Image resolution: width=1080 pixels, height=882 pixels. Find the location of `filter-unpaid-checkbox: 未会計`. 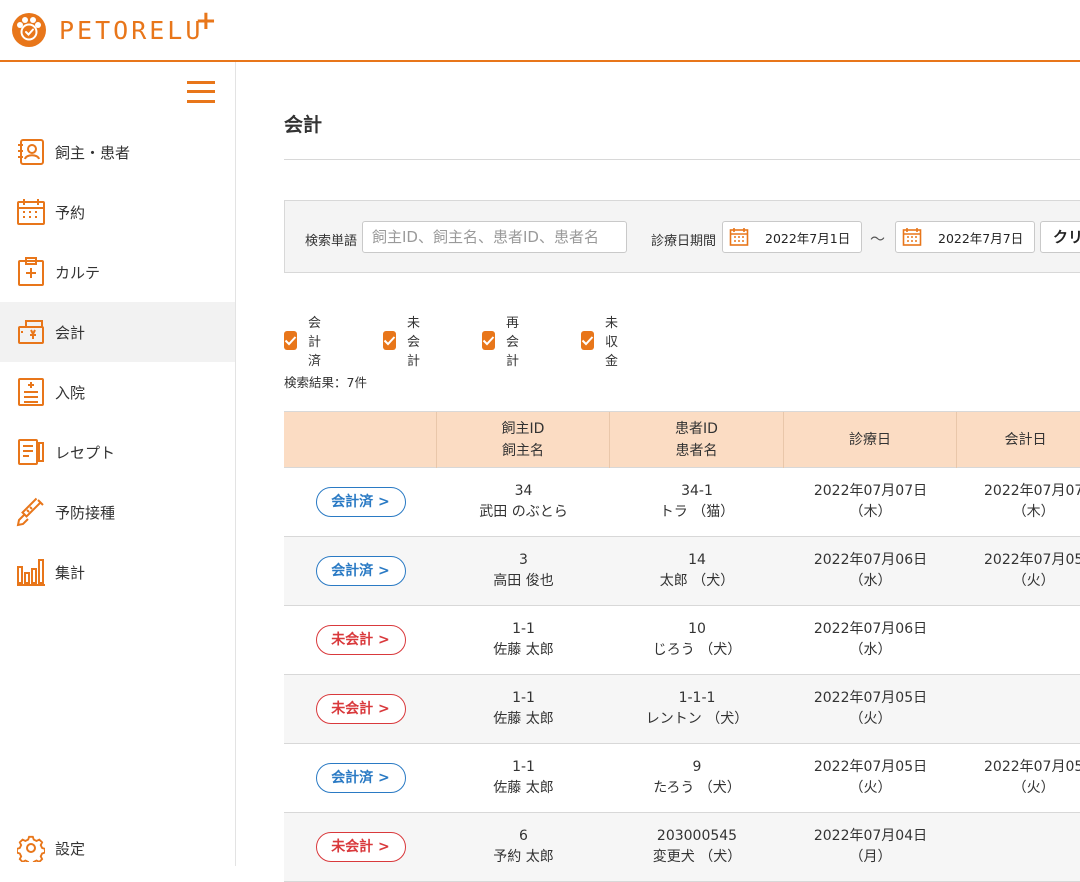

filter-unpaid-checkbox: 未会計 is located at coordinates (404, 340).